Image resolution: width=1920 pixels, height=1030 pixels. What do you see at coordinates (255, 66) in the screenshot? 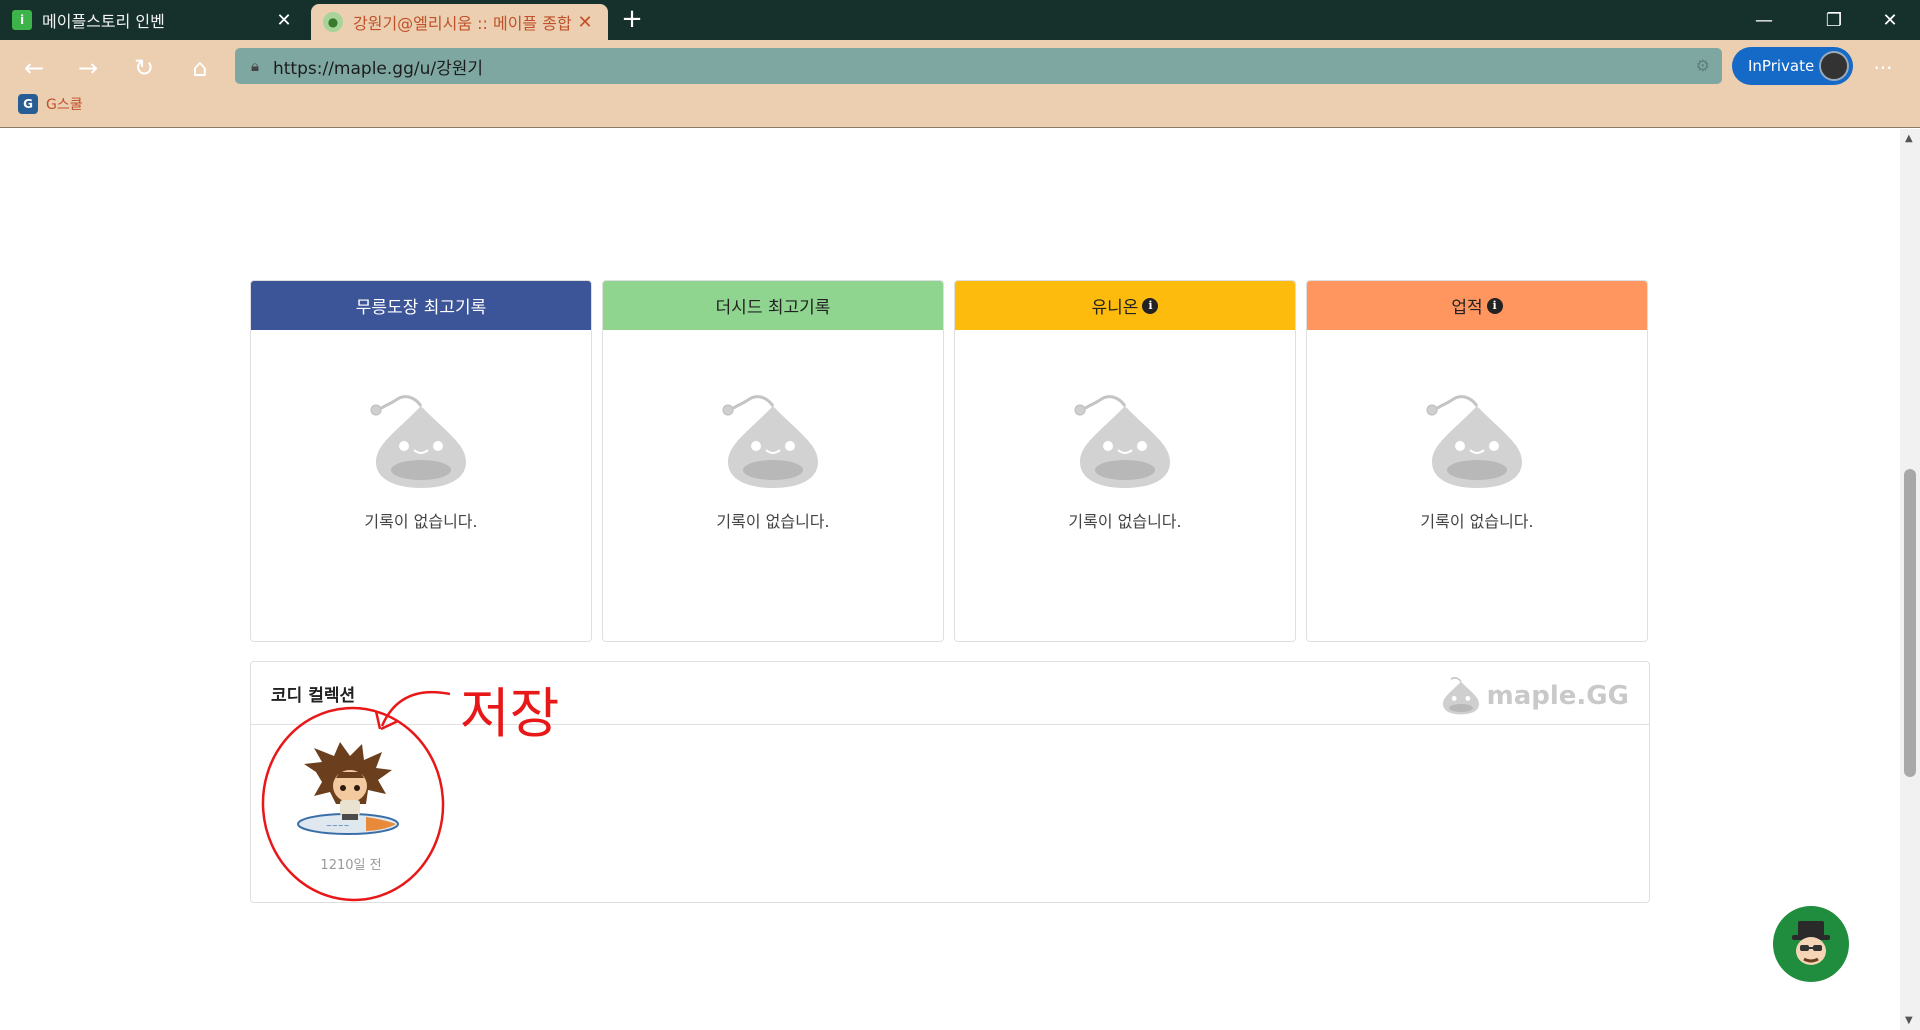
I see `lock-icon: 🔒︎` at bounding box center [255, 66].